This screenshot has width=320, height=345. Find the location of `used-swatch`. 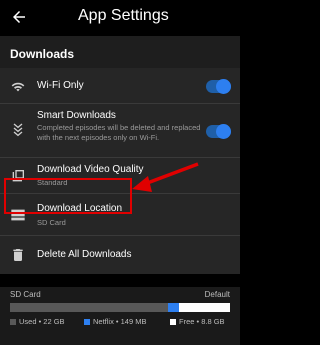

used-swatch is located at coordinates (13, 321).